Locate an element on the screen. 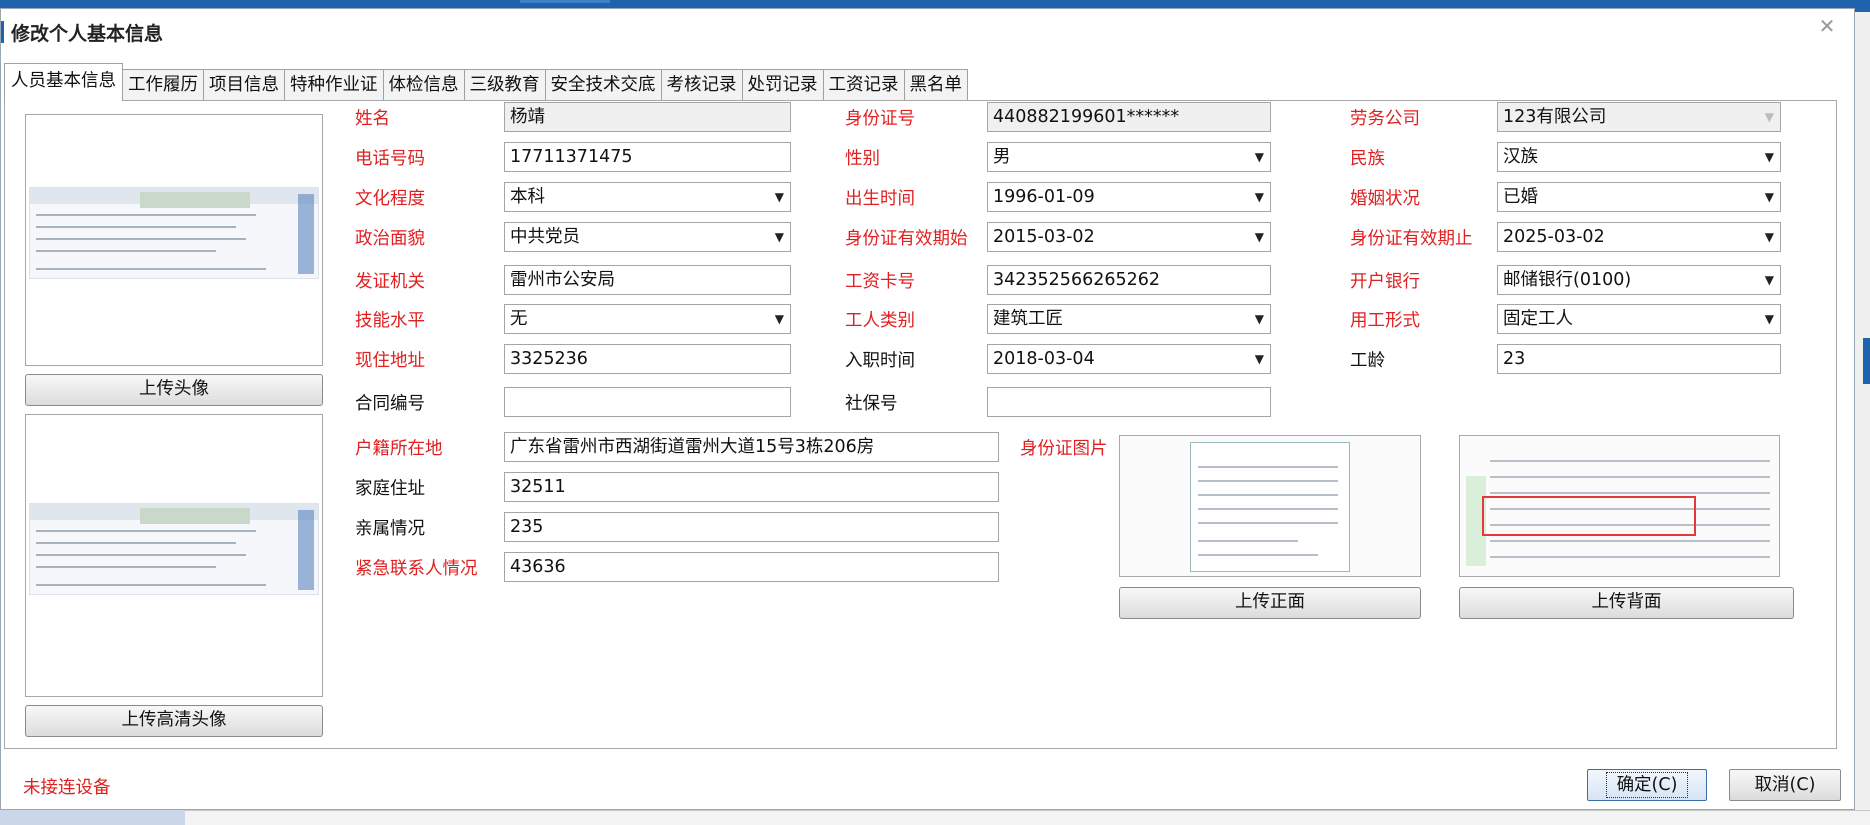 The image size is (1870, 825). home-address-input: 32511 is located at coordinates (751, 487).